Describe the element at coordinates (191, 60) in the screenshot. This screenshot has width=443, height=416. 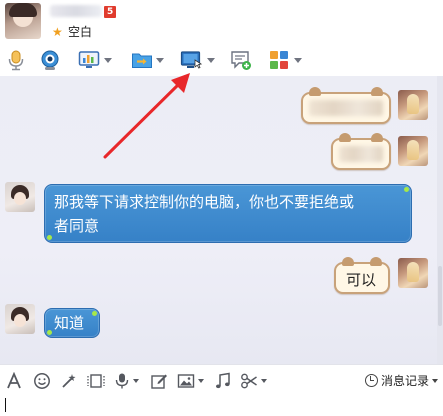
I see `remote-desktop-icon` at that location.